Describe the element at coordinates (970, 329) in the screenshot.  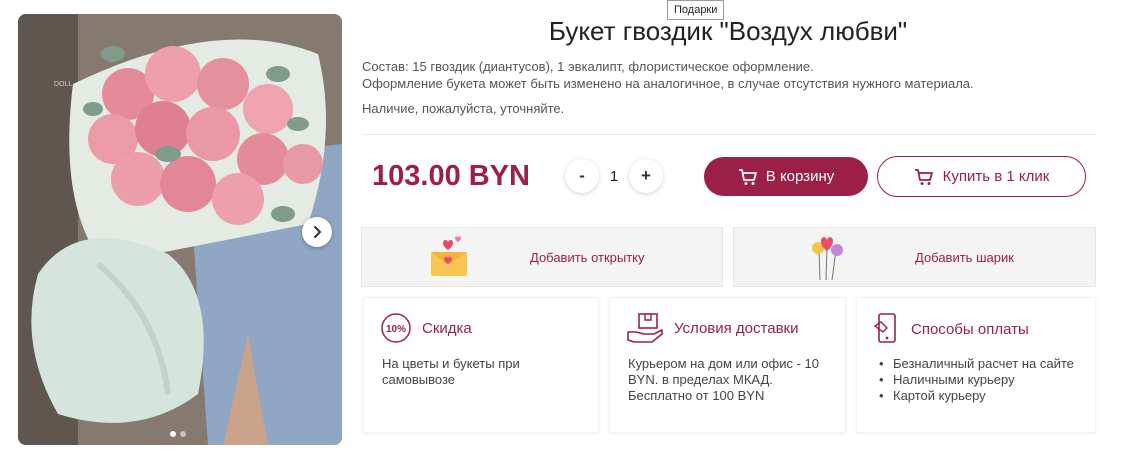
I see `payment-title: Способы оплаты` at that location.